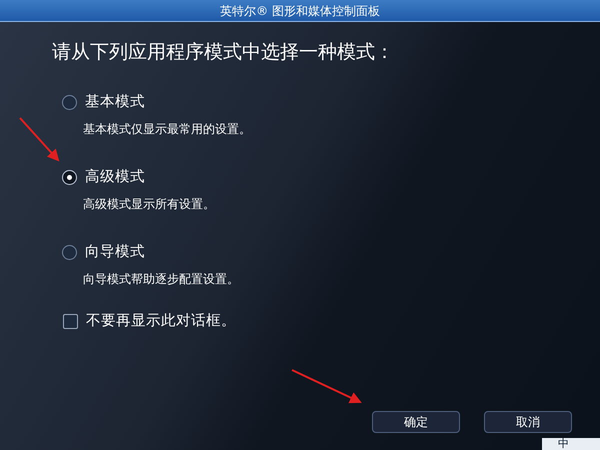 The image size is (600, 450). What do you see at coordinates (528, 422) in the screenshot?
I see `cancel-button: 取消` at bounding box center [528, 422].